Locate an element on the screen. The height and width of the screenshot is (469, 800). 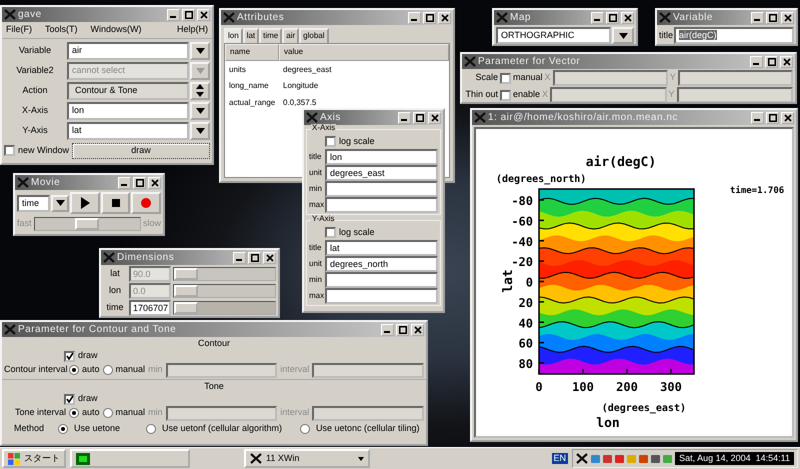
combo-field: ORTHOGRAPHIC is located at coordinates (553, 35).